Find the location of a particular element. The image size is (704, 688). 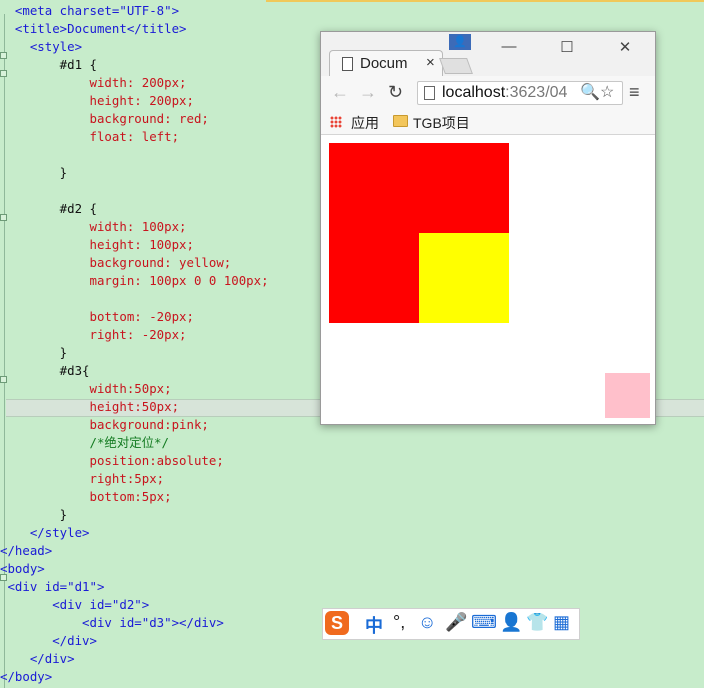

menu-icon: ≡ is located at coordinates (634, 92).